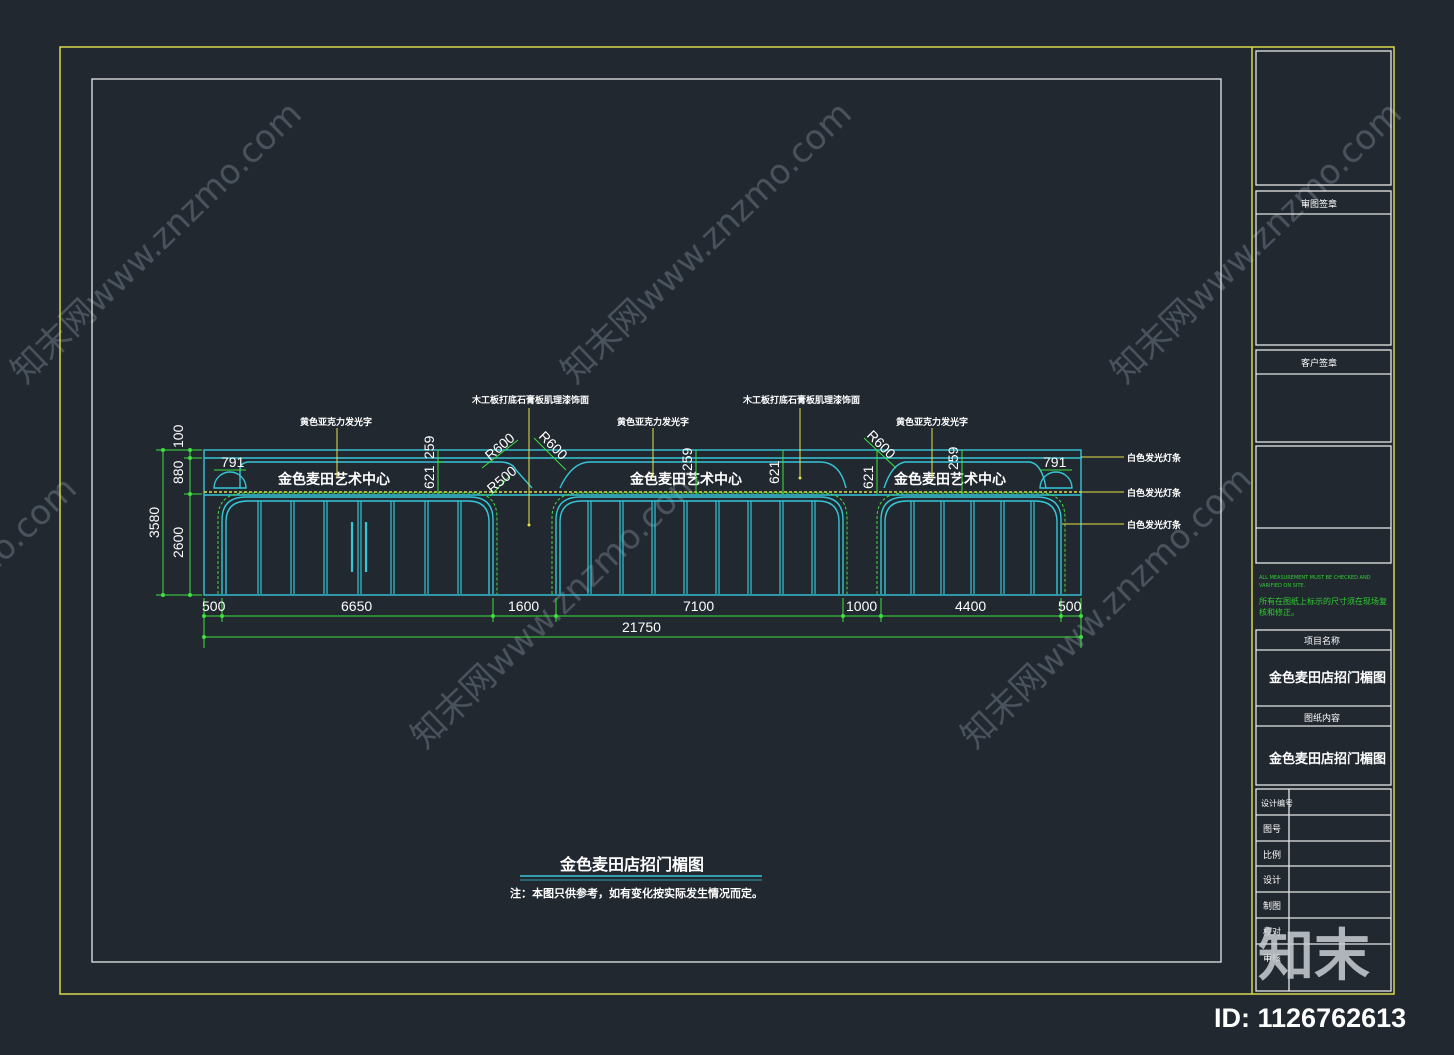 This screenshot has height=1055, width=1454. I want to click on dim-880: 880, so click(178, 472).